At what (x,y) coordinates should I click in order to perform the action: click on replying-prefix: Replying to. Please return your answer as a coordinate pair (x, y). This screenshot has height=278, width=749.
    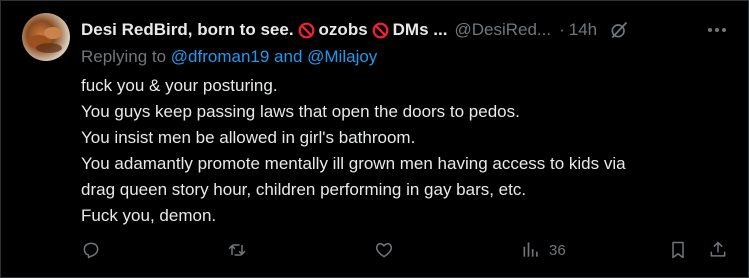
    Looking at the image, I should click on (124, 56).